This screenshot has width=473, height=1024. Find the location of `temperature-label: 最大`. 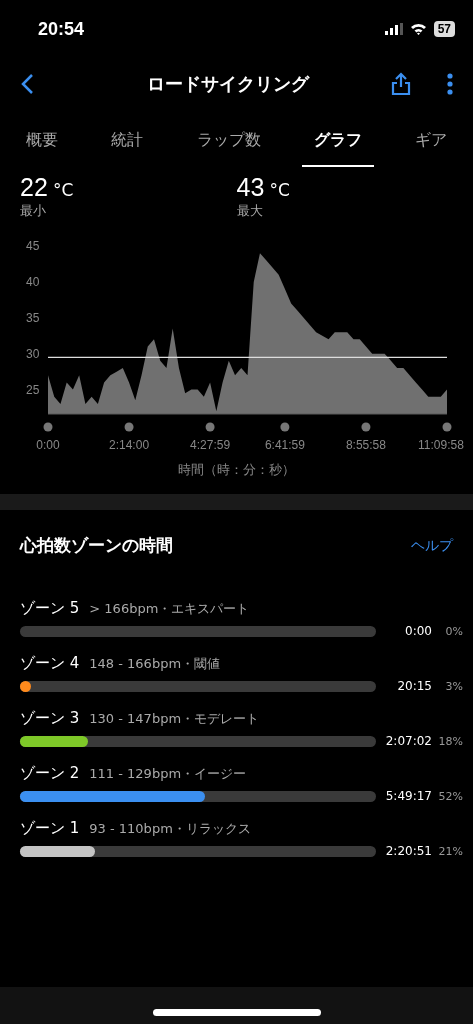

temperature-label: 最大 is located at coordinates (250, 211).